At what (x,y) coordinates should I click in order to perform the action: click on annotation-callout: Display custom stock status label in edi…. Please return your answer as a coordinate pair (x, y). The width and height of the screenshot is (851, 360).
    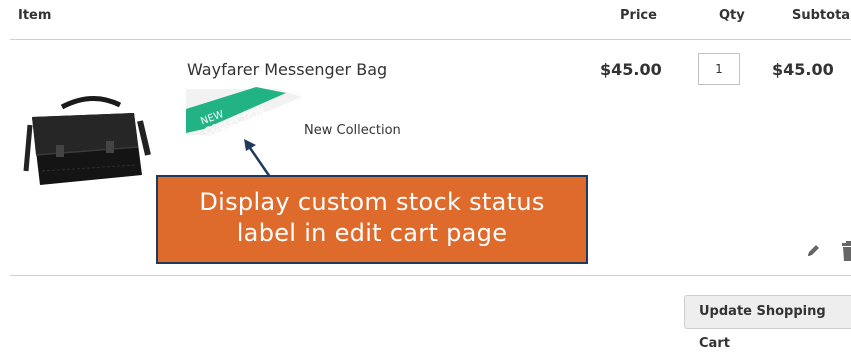
    Looking at the image, I should click on (372, 219).